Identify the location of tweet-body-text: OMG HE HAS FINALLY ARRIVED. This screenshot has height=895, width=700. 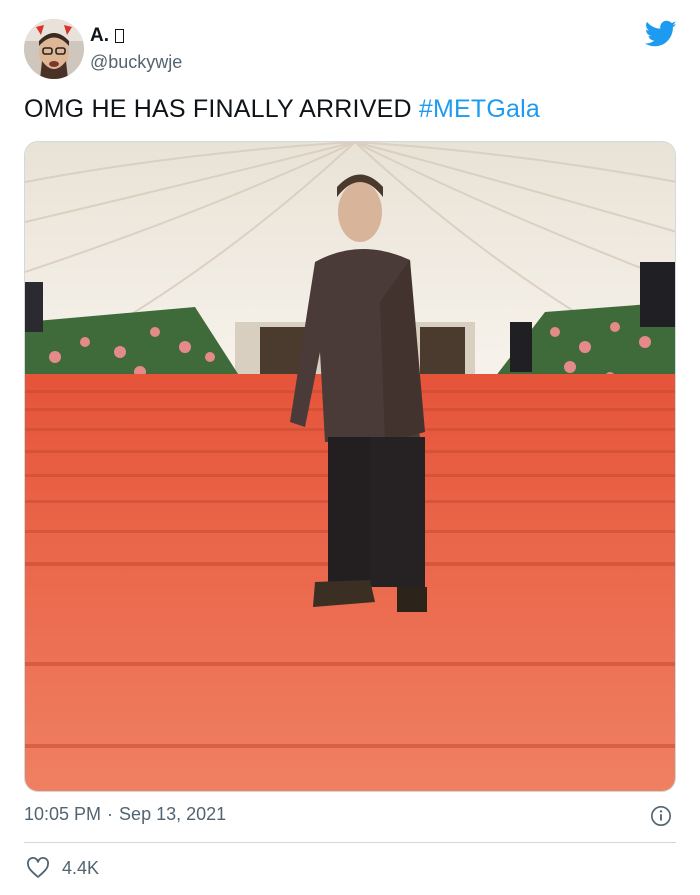
(221, 109).